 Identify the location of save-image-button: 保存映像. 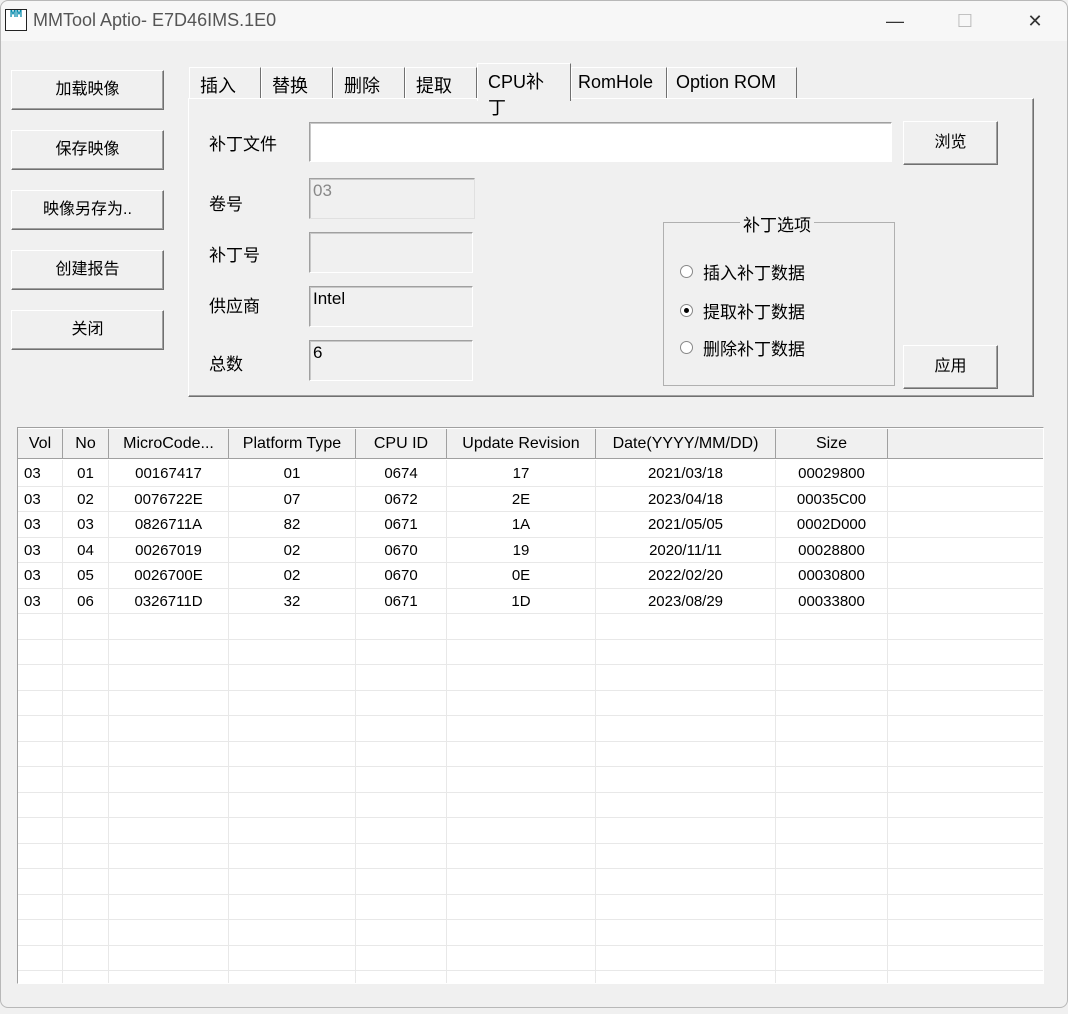
(87, 150).